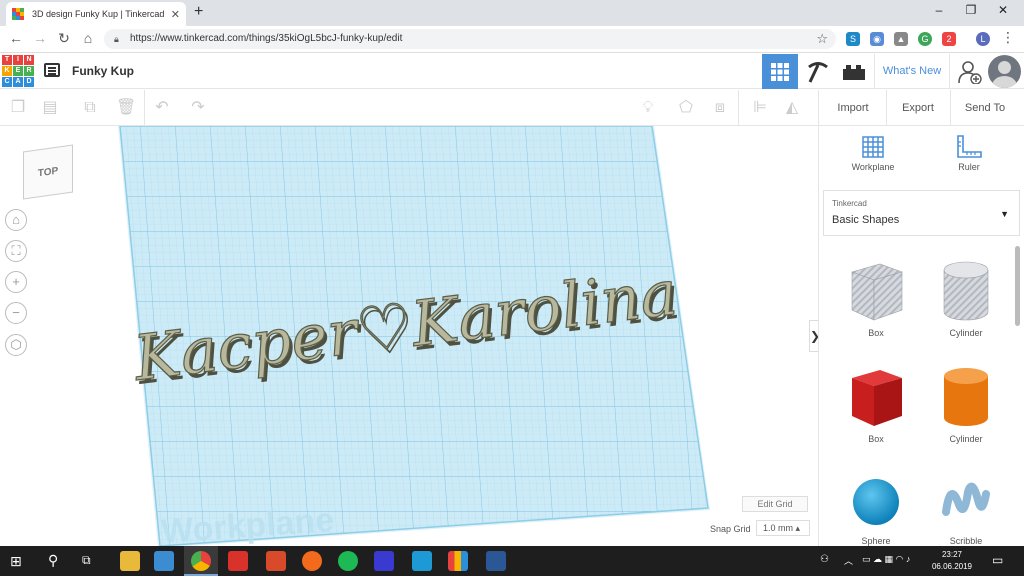 The height and width of the screenshot is (576, 1024). I want to click on undo-icon: ↶, so click(162, 108).